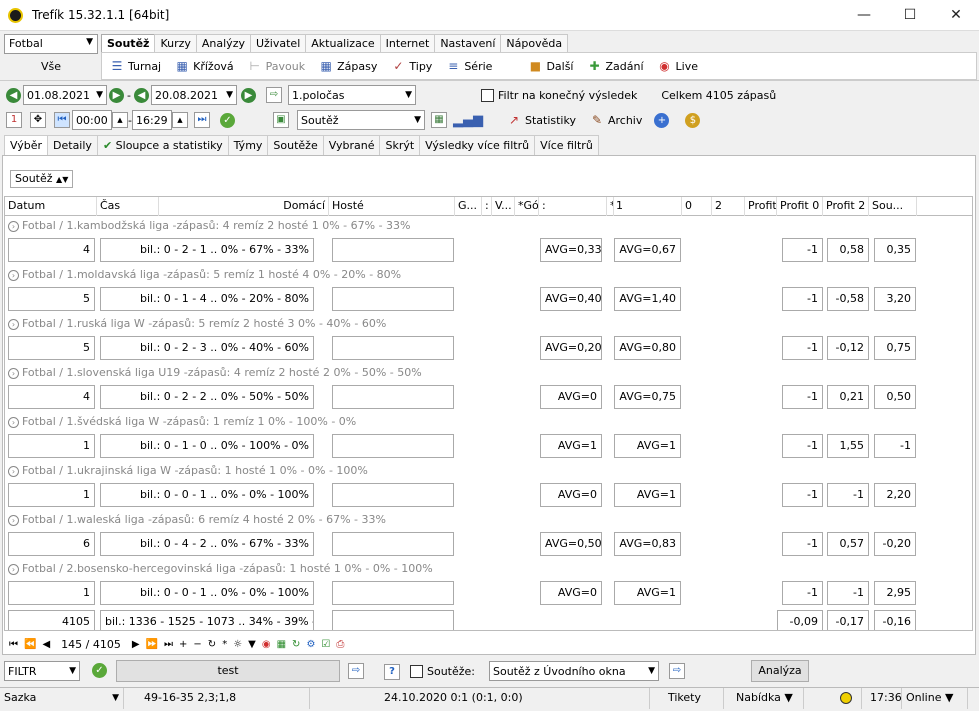 This screenshot has height=711, width=979. I want to click on column-header: Datum, so click(51, 206).